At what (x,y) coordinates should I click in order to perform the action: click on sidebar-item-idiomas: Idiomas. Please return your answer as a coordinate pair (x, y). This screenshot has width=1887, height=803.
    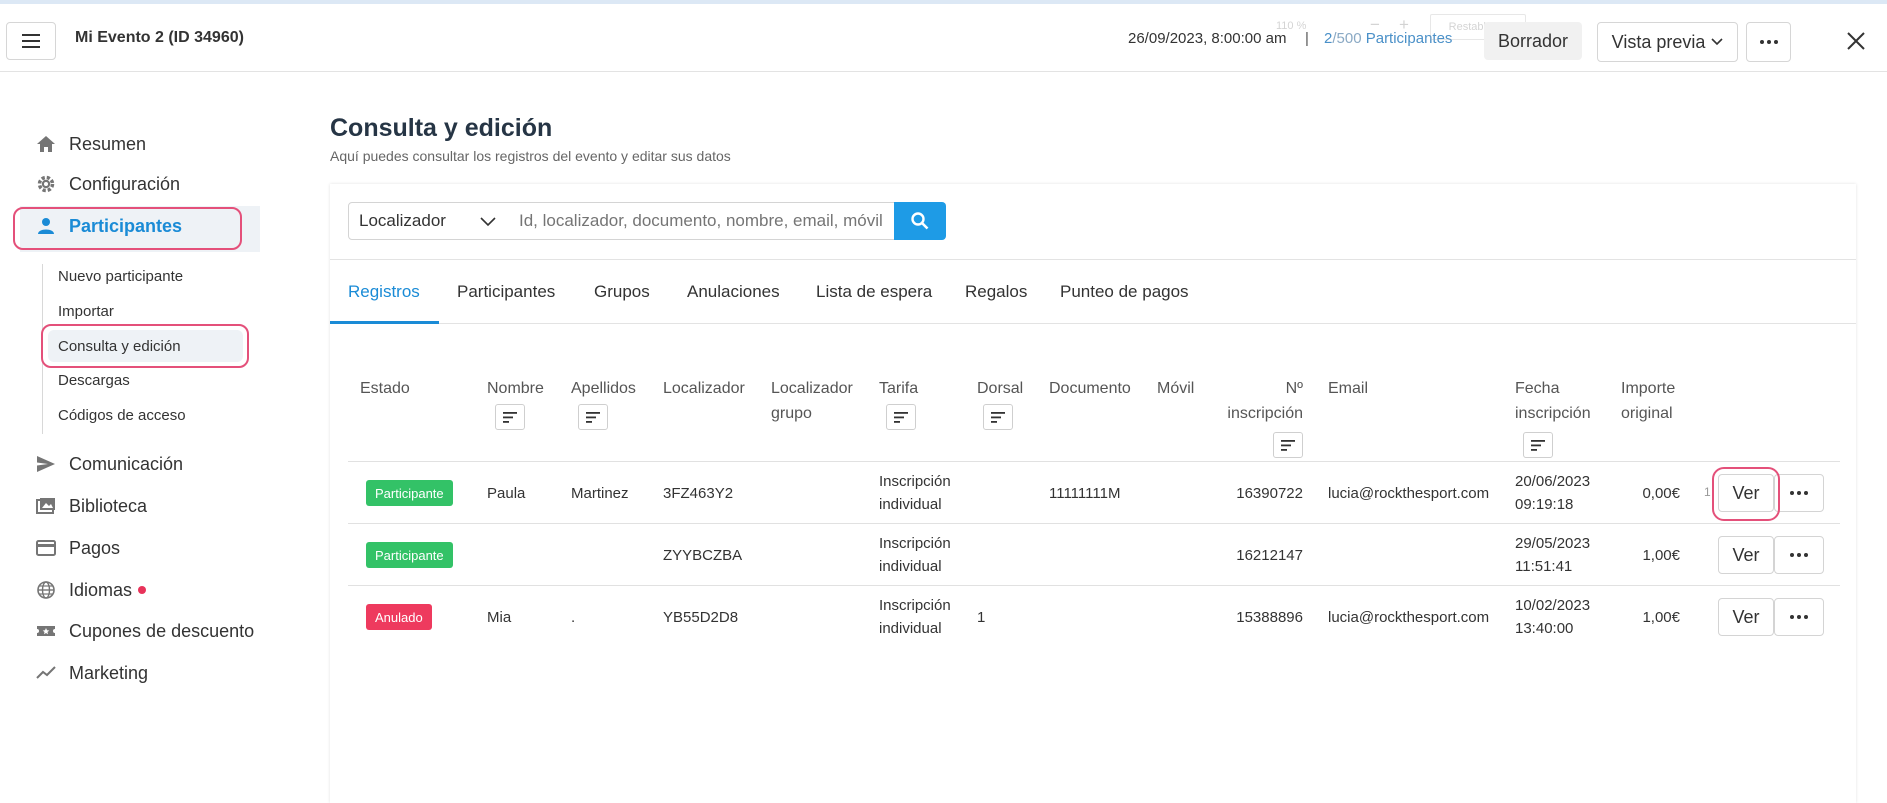
    Looking at the image, I should click on (91, 590).